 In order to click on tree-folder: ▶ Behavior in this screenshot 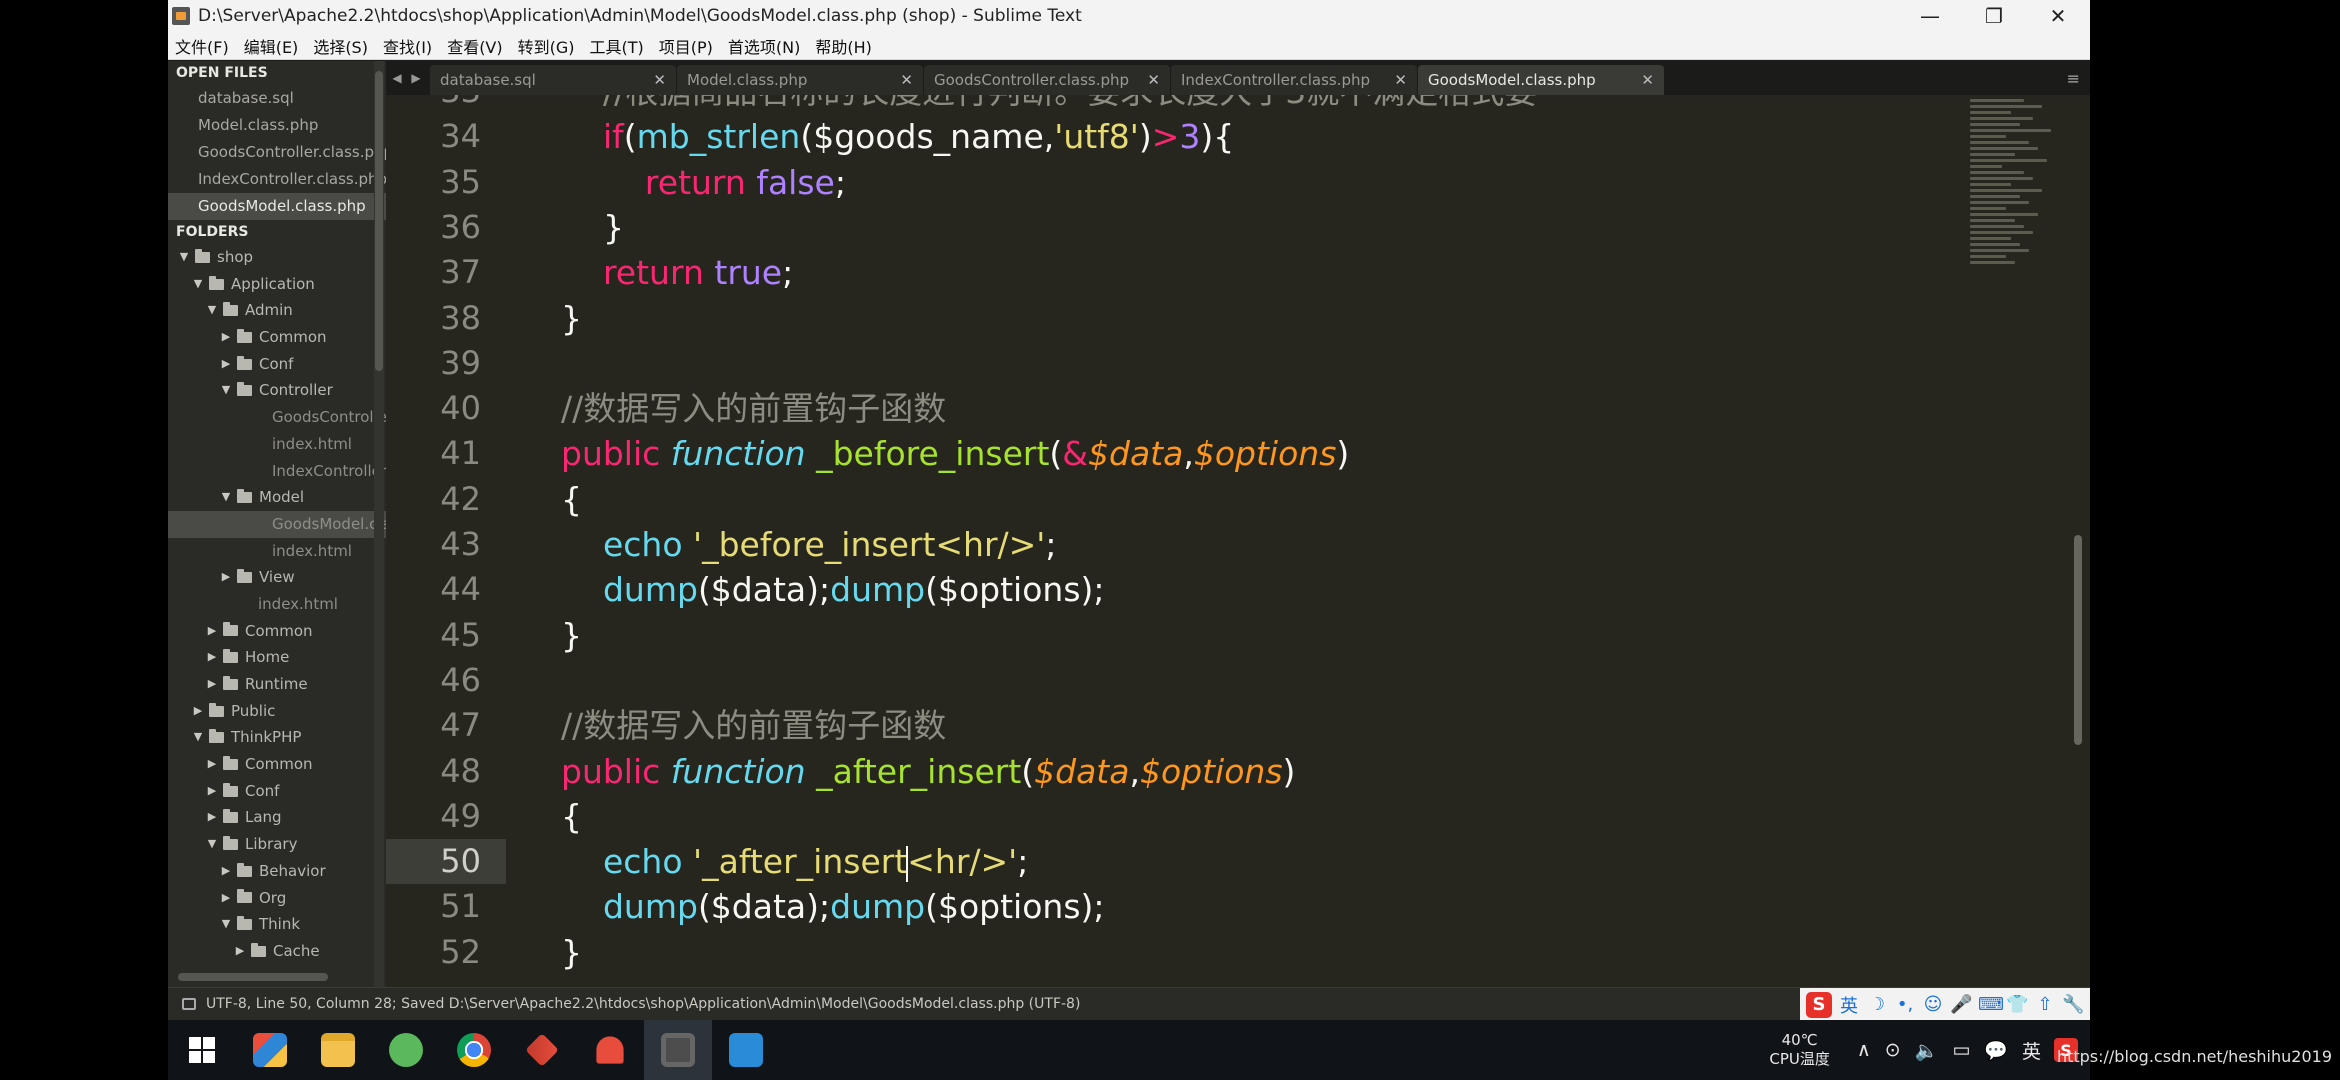, I will do `click(277, 871)`.